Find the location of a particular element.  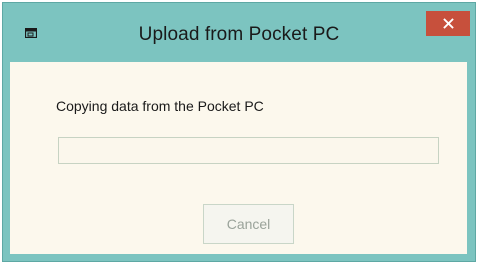

window-title: Upload from Pocket PC is located at coordinates (239, 34).